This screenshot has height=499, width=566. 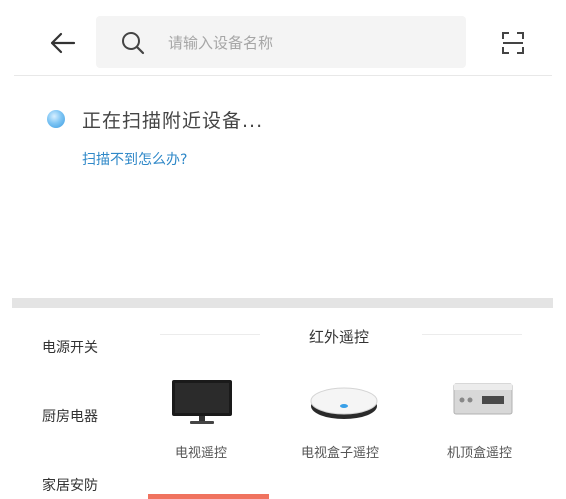 I want to click on device-label-tv: 电视遥控, so click(x=201, y=453).